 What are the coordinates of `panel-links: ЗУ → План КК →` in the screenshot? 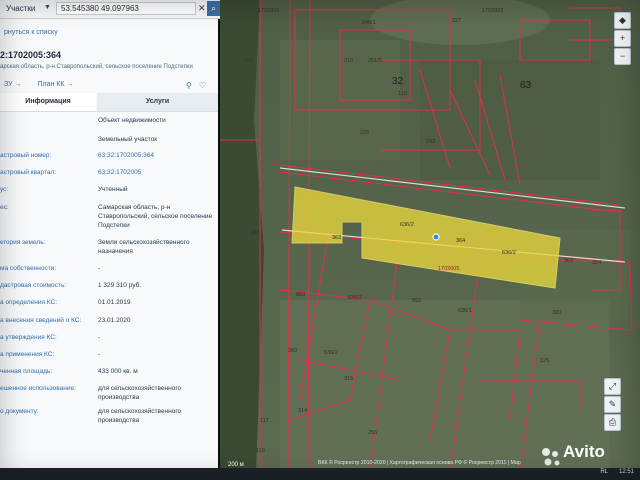 It's located at (38, 84).